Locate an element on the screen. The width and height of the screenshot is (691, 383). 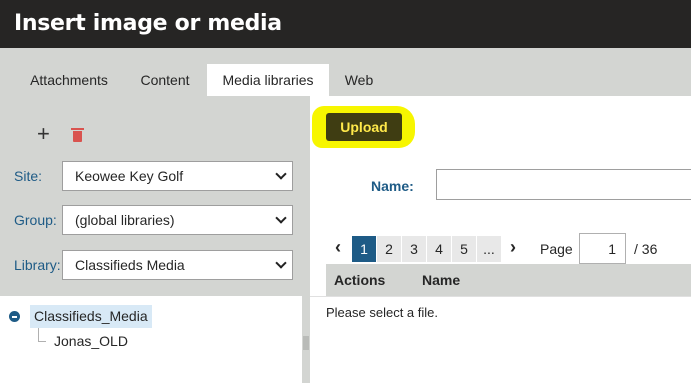
next-page-icon: › is located at coordinates (513, 249).